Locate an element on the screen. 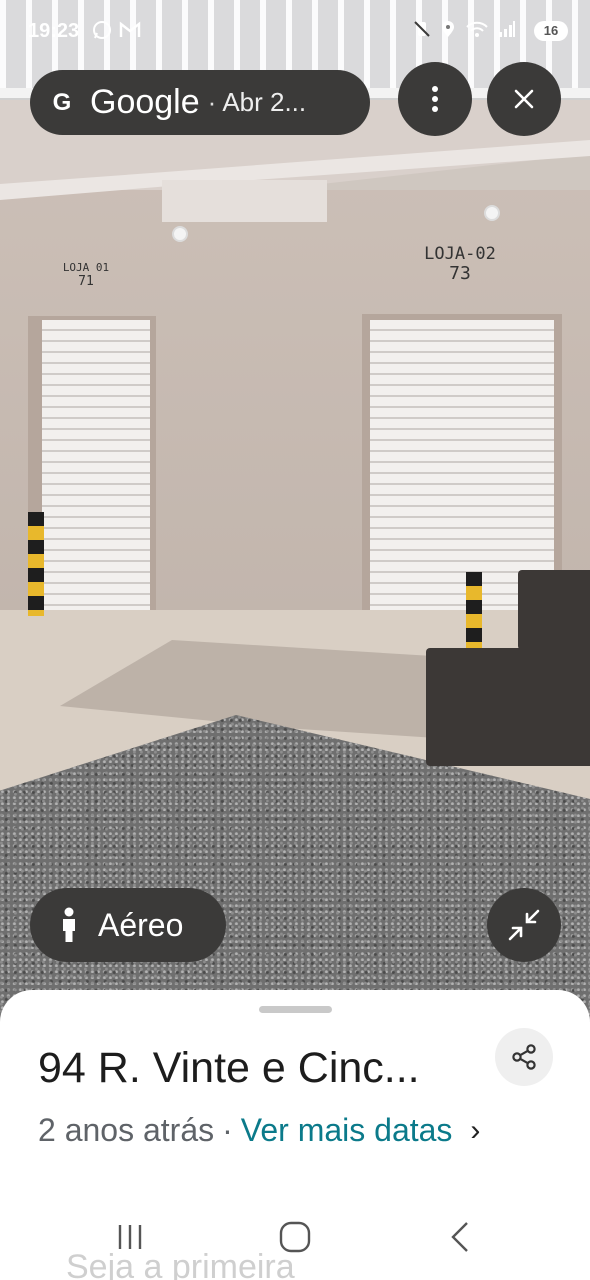 The width and height of the screenshot is (590, 1280). collapse-arrows-icon is located at coordinates (524, 925).